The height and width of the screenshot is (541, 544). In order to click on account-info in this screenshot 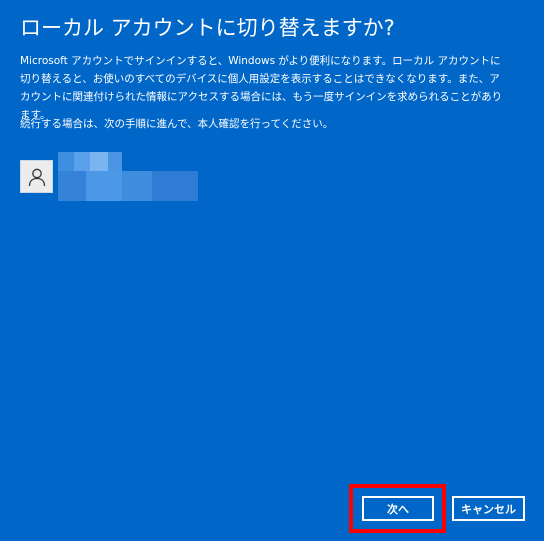, I will do `click(120, 178)`.